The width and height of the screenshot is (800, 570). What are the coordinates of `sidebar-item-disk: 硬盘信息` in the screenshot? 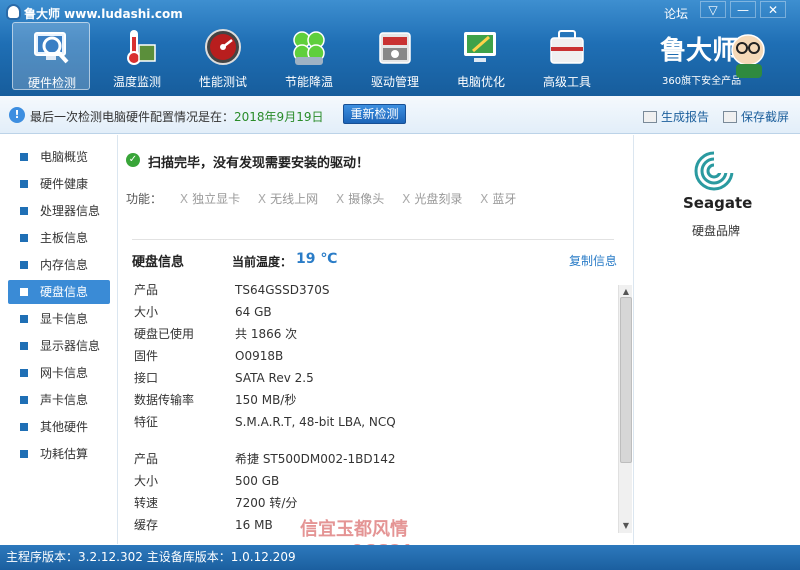 It's located at (59, 292).